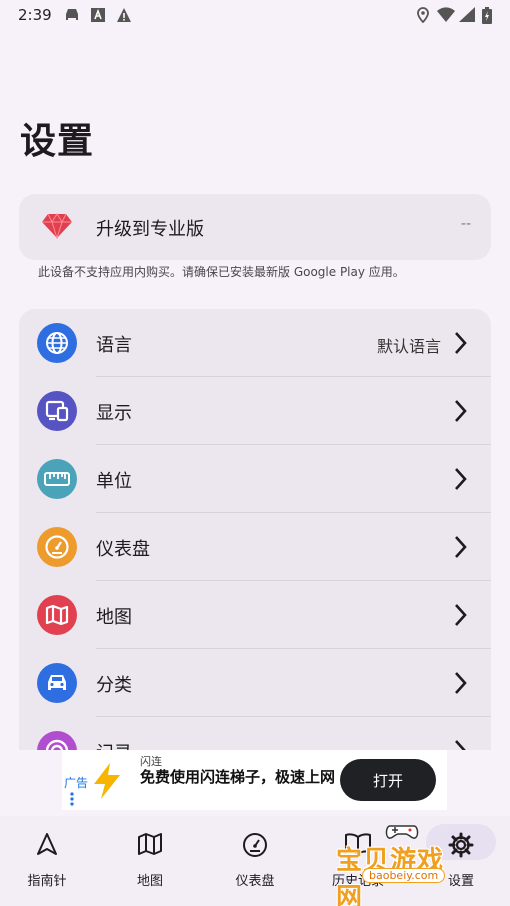 The height and width of the screenshot is (906, 510). I want to click on ad-text: 免费使用闪连梯子，极速上网, so click(238, 777).